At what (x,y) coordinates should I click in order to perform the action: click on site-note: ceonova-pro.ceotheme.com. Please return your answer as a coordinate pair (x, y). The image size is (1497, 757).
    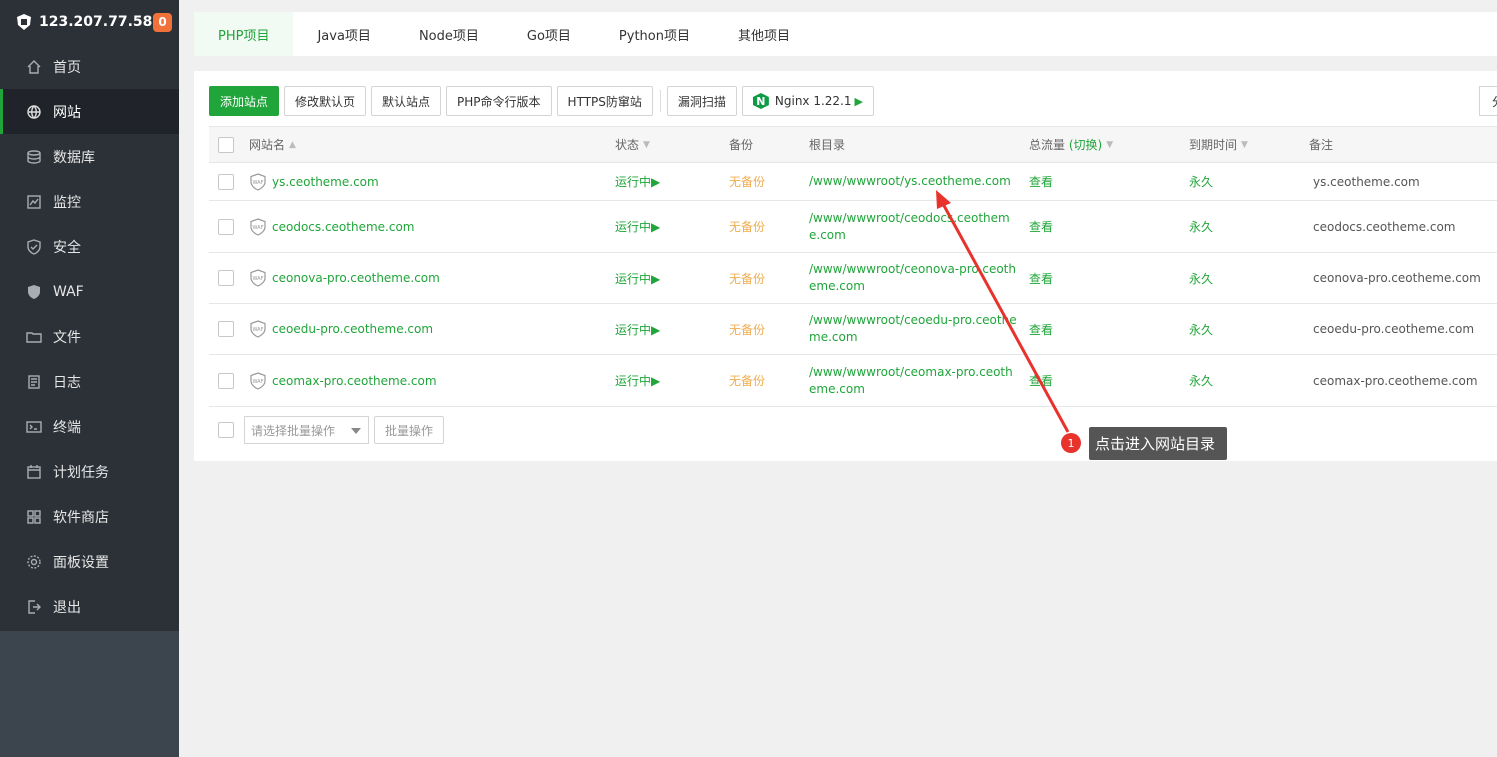
    Looking at the image, I should click on (1395, 278).